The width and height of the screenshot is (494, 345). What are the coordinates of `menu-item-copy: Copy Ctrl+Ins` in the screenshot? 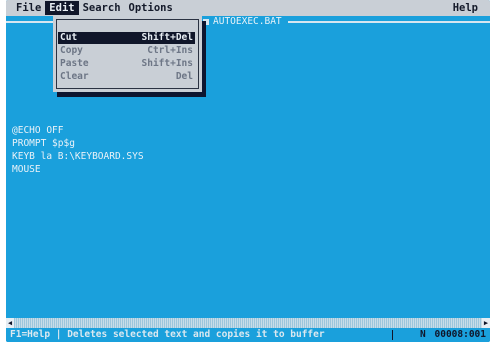 It's located at (126, 51).